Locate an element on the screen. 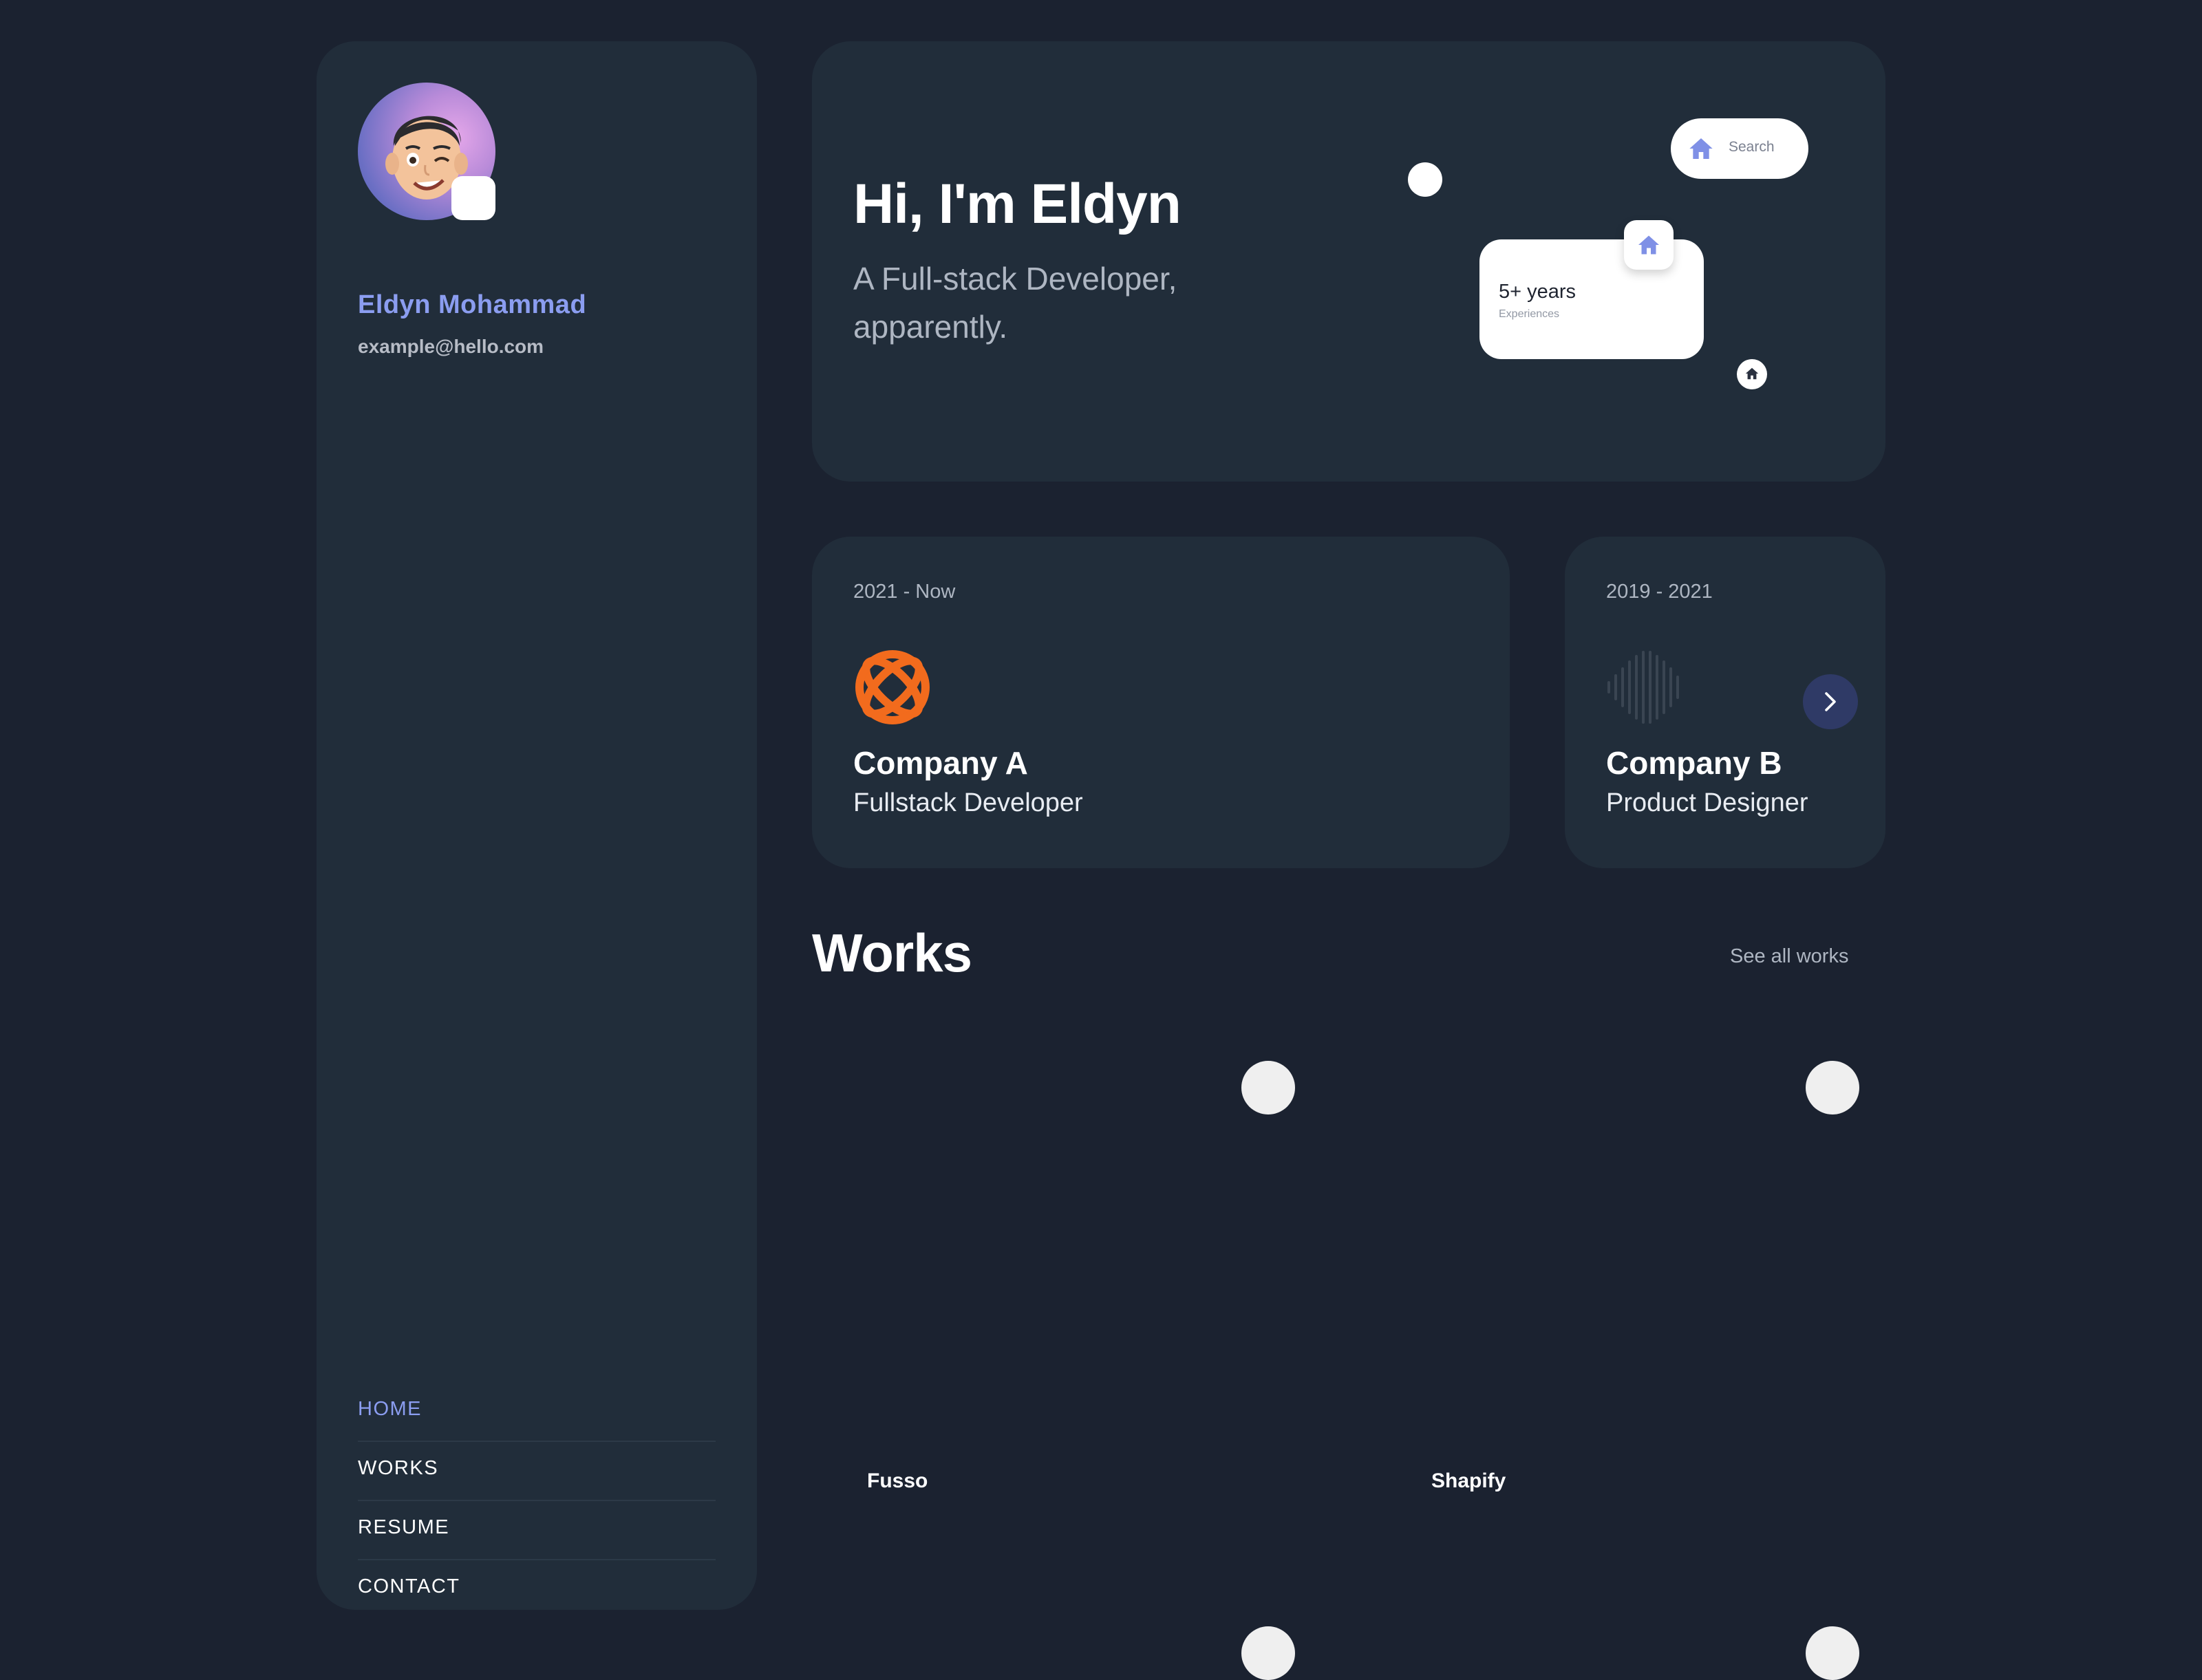  nav-item-contact: CONTACT is located at coordinates (537, 1589).